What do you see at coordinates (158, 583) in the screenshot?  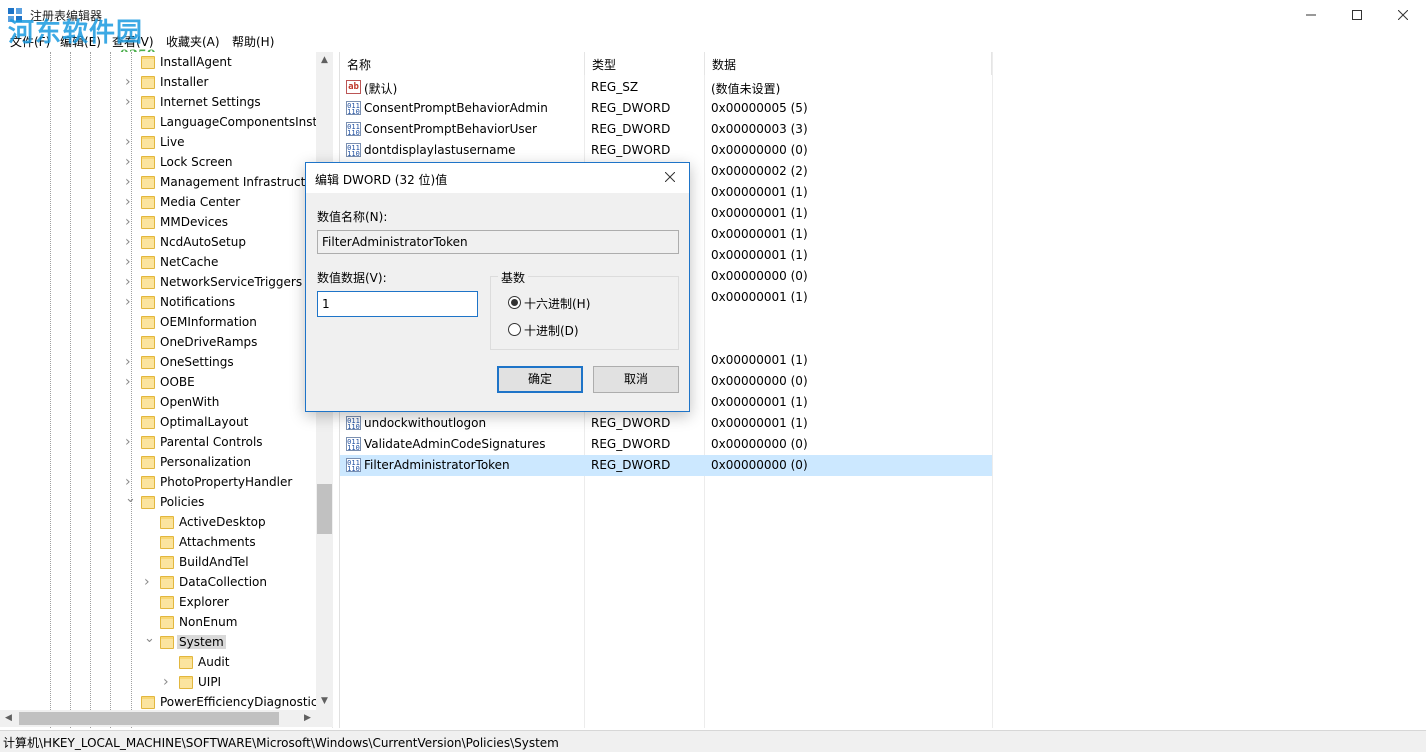 I see `tree-item: ›DataCollection` at bounding box center [158, 583].